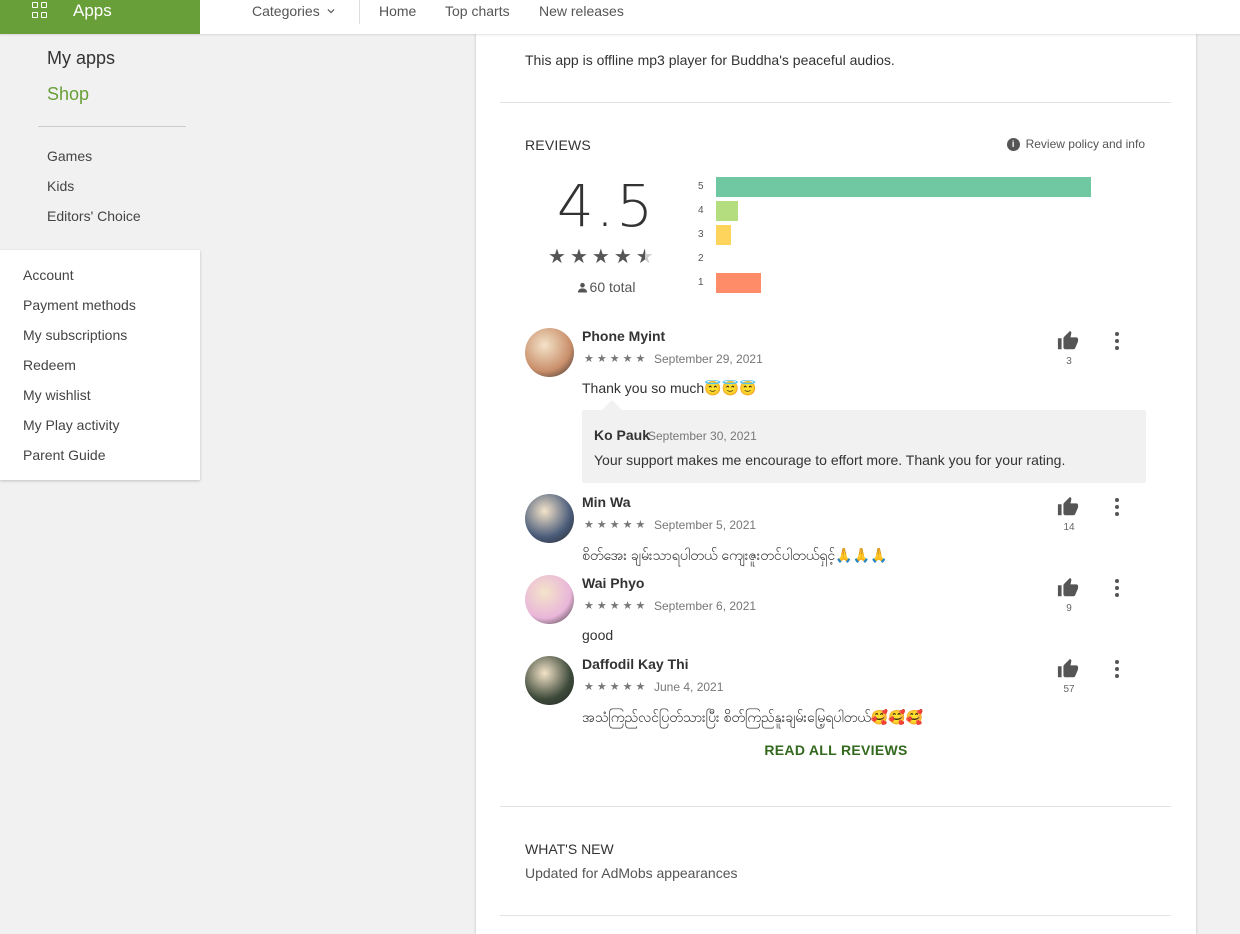 The width and height of the screenshot is (1240, 934). Describe the element at coordinates (71, 425) in the screenshot. I see `sidebar-item-my-play-activity: My Play activity` at that location.